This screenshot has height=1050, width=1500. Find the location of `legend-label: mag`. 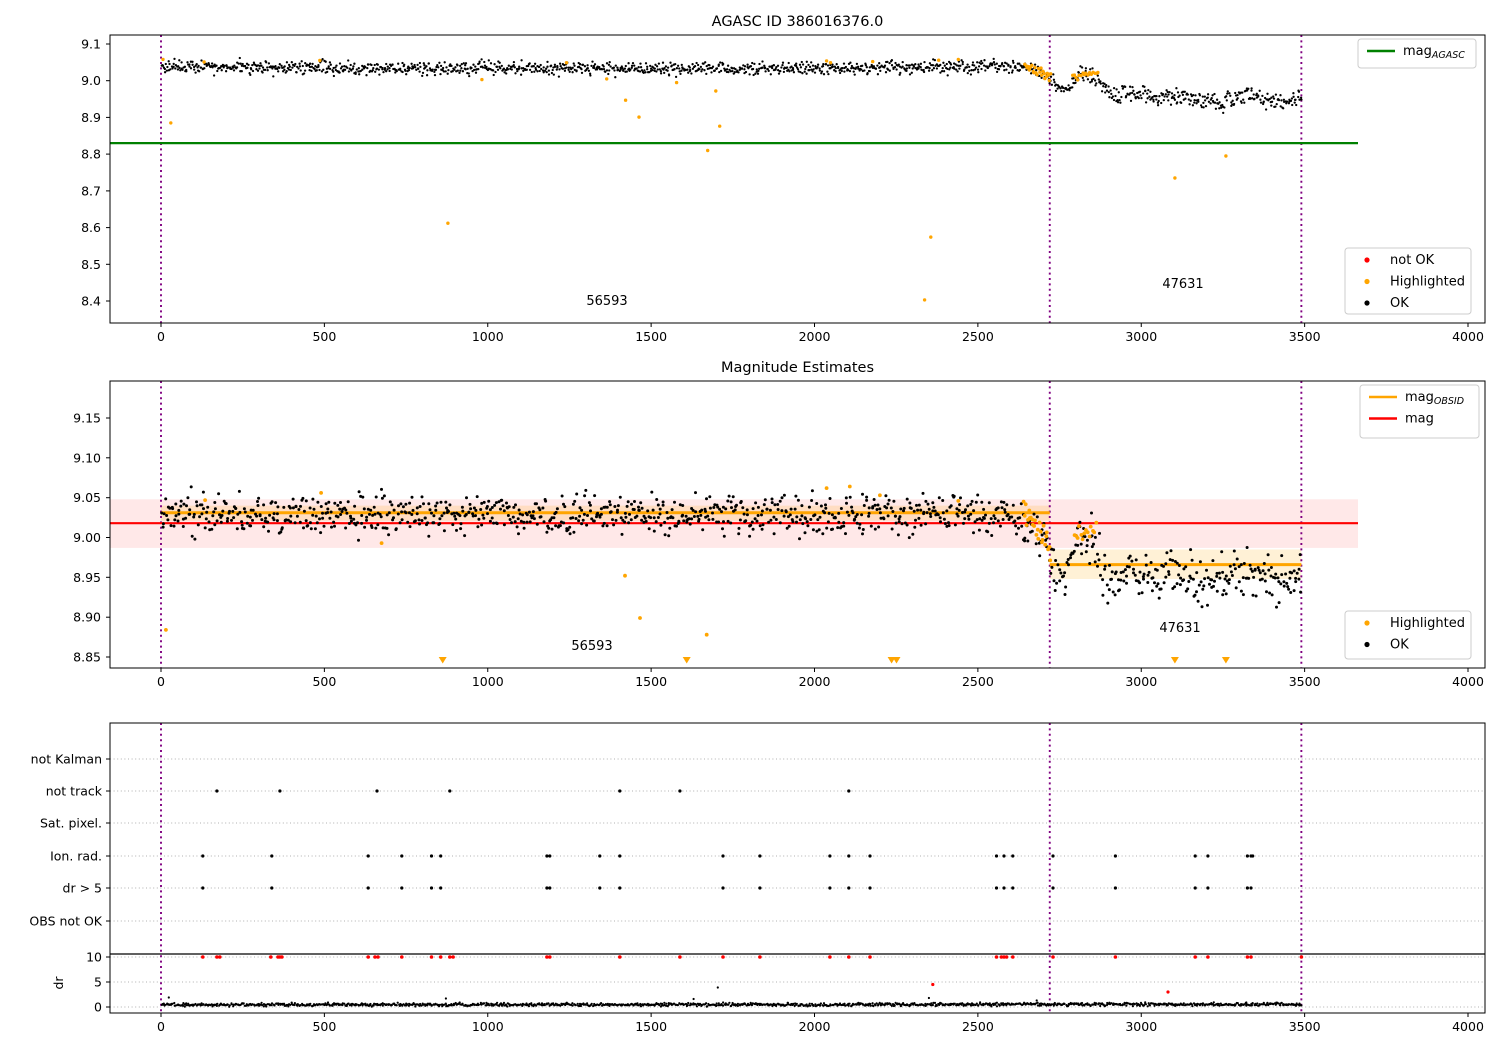

legend-label: mag is located at coordinates (1419, 419).